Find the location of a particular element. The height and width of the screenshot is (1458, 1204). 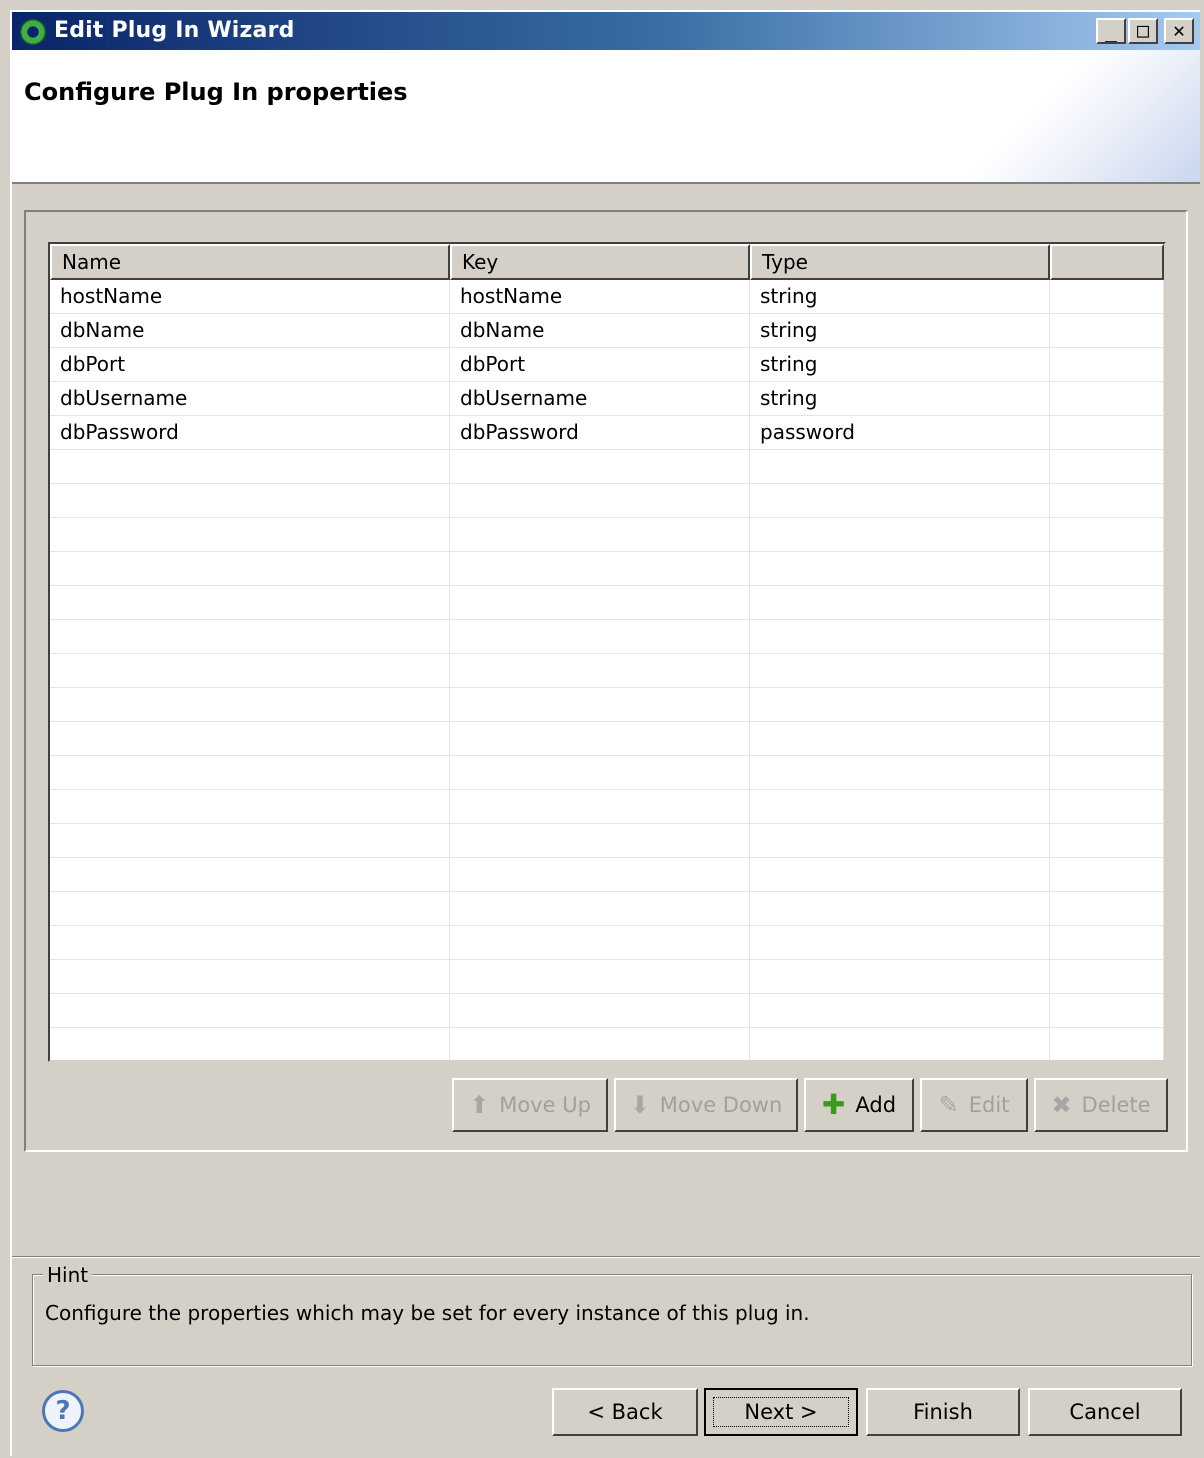

plus-icon: ✚ is located at coordinates (833, 1104).